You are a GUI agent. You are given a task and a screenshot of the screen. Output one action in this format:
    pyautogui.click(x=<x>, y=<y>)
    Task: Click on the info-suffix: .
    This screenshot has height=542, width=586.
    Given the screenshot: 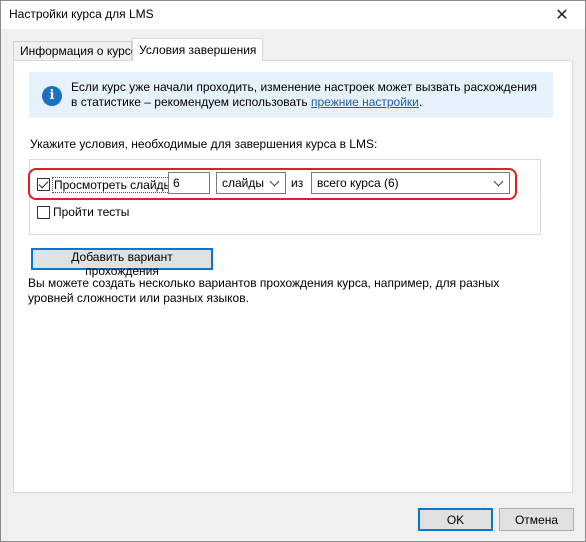 What is the action you would take?
    pyautogui.click(x=420, y=102)
    